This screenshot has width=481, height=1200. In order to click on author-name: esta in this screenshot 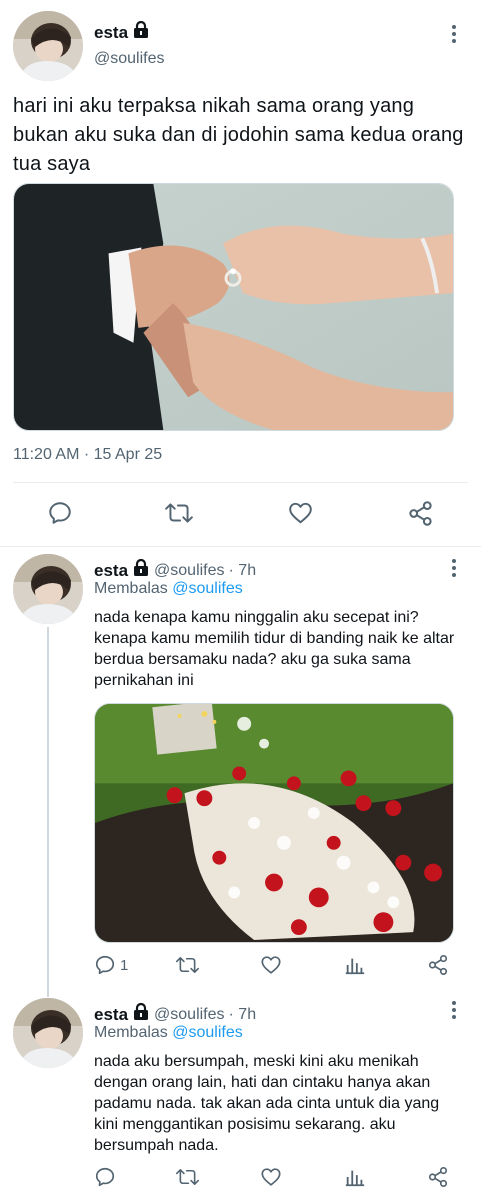, I will do `click(121, 32)`.